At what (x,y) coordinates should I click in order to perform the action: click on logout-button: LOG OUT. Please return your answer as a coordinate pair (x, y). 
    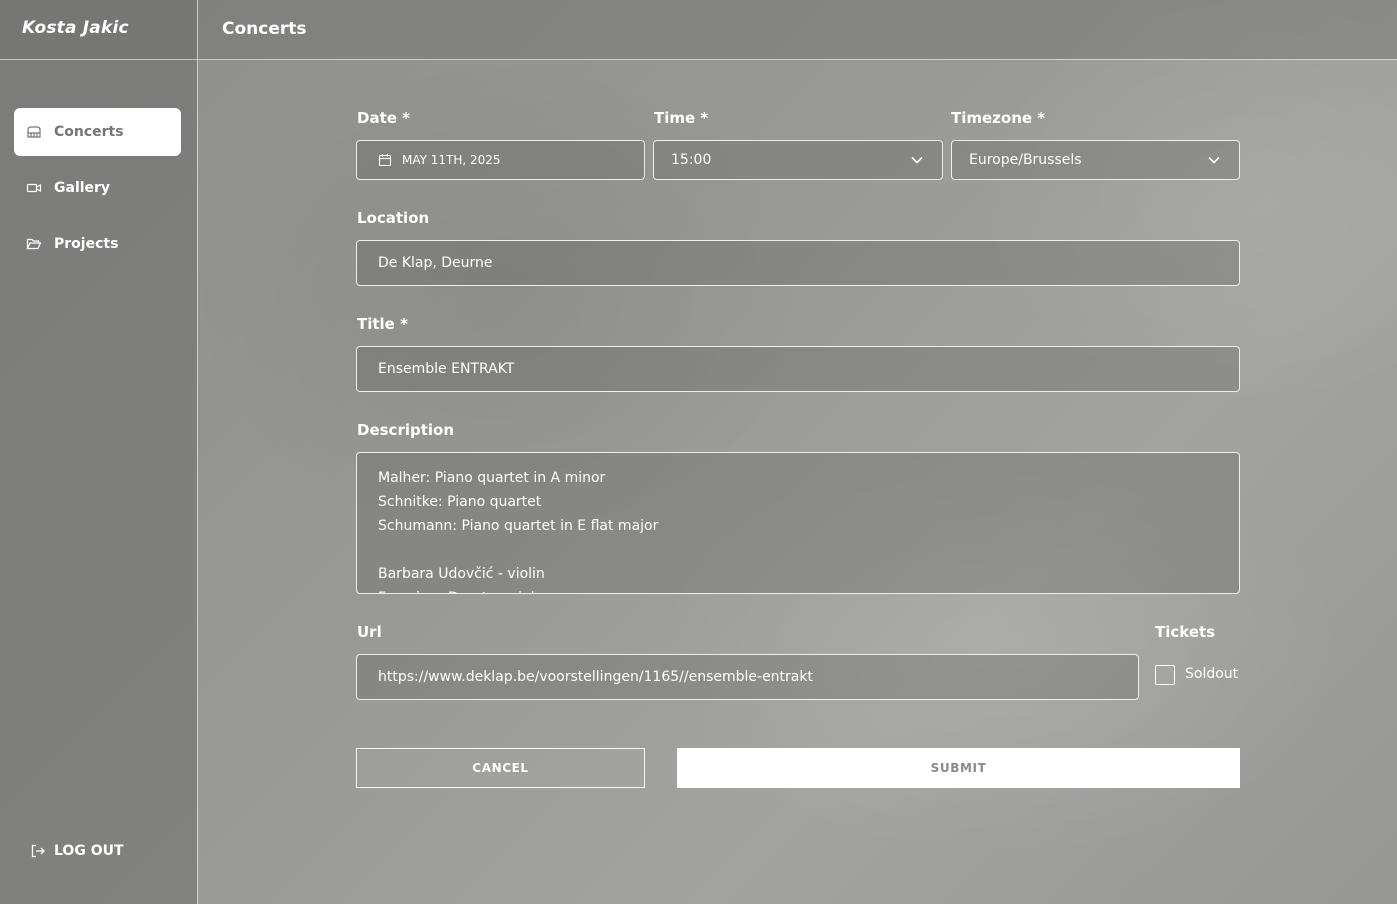
    Looking at the image, I should click on (77, 851).